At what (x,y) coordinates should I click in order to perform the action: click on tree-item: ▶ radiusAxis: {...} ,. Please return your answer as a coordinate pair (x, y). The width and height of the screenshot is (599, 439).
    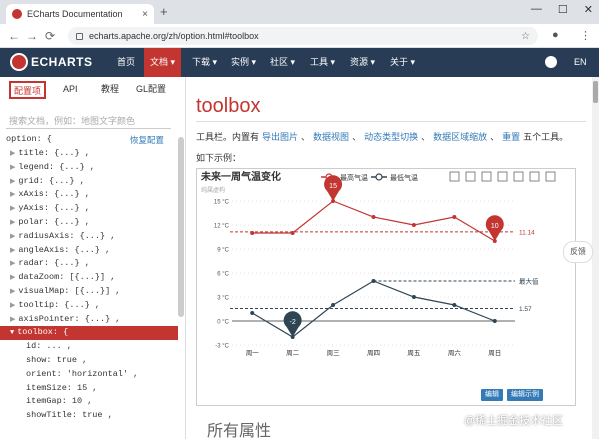
    Looking at the image, I should click on (89, 237).